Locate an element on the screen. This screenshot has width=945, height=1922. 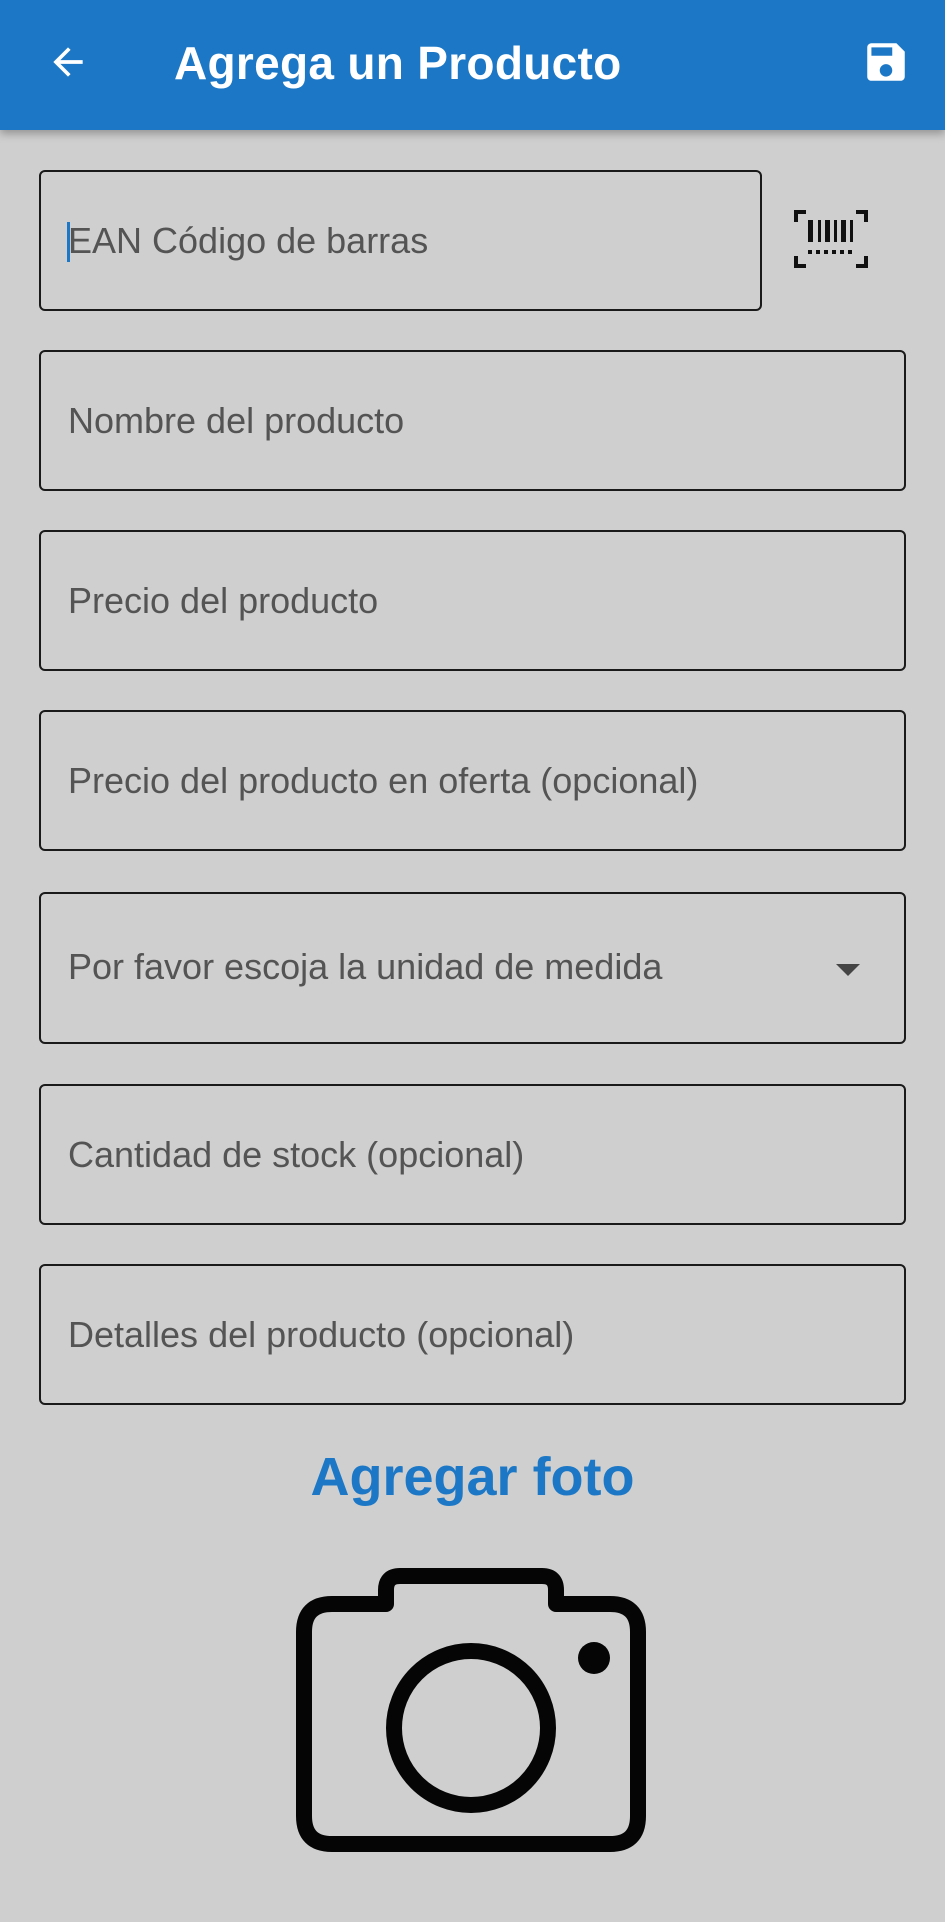
unit-select: Por favor escoja la unidad de medida is located at coordinates (472, 968).